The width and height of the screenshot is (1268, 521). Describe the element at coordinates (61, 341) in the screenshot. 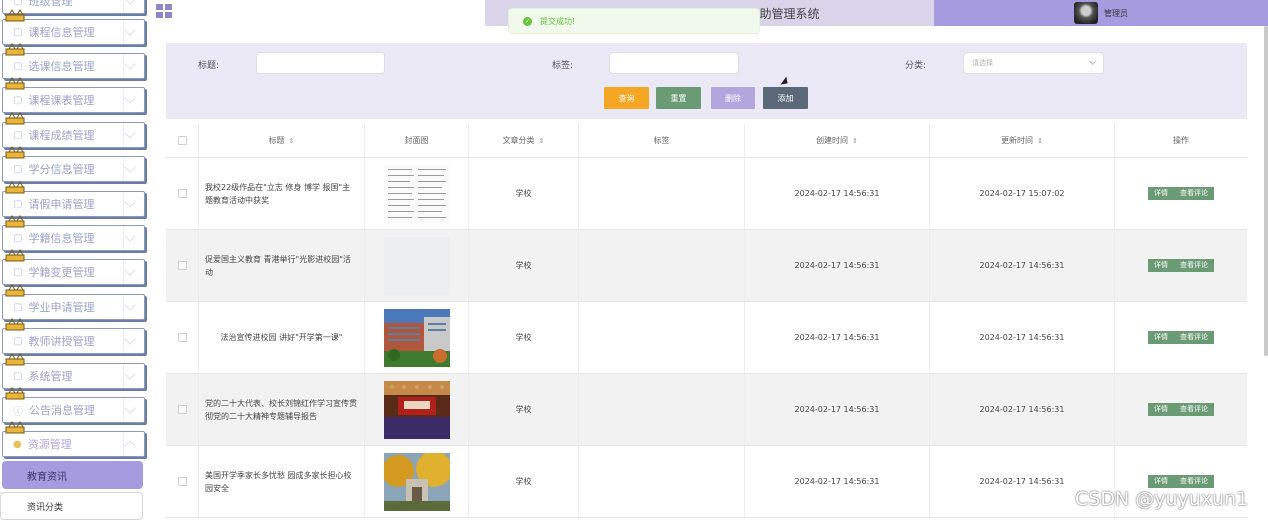

I see `sidebar-item-label: 教师讲授管理` at that location.